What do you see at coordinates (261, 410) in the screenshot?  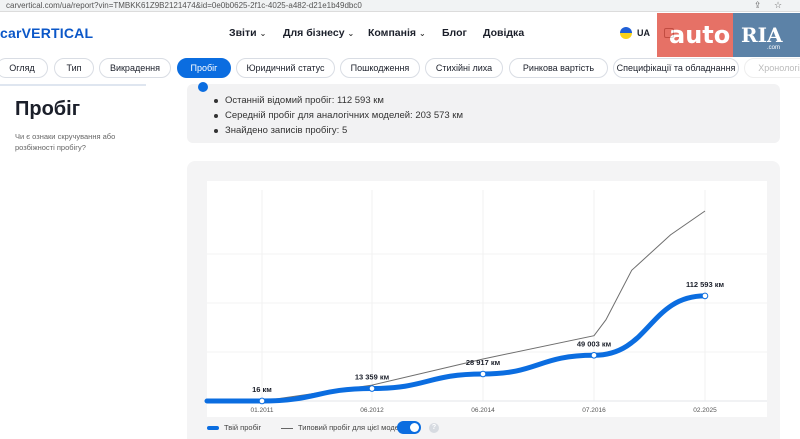 I see `x-tick-label: 01.2011` at bounding box center [261, 410].